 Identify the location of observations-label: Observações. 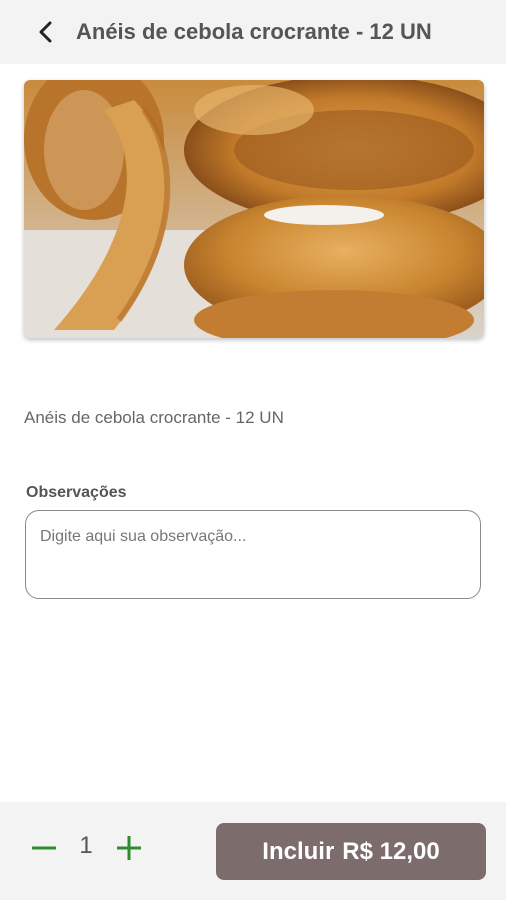
(76, 492).